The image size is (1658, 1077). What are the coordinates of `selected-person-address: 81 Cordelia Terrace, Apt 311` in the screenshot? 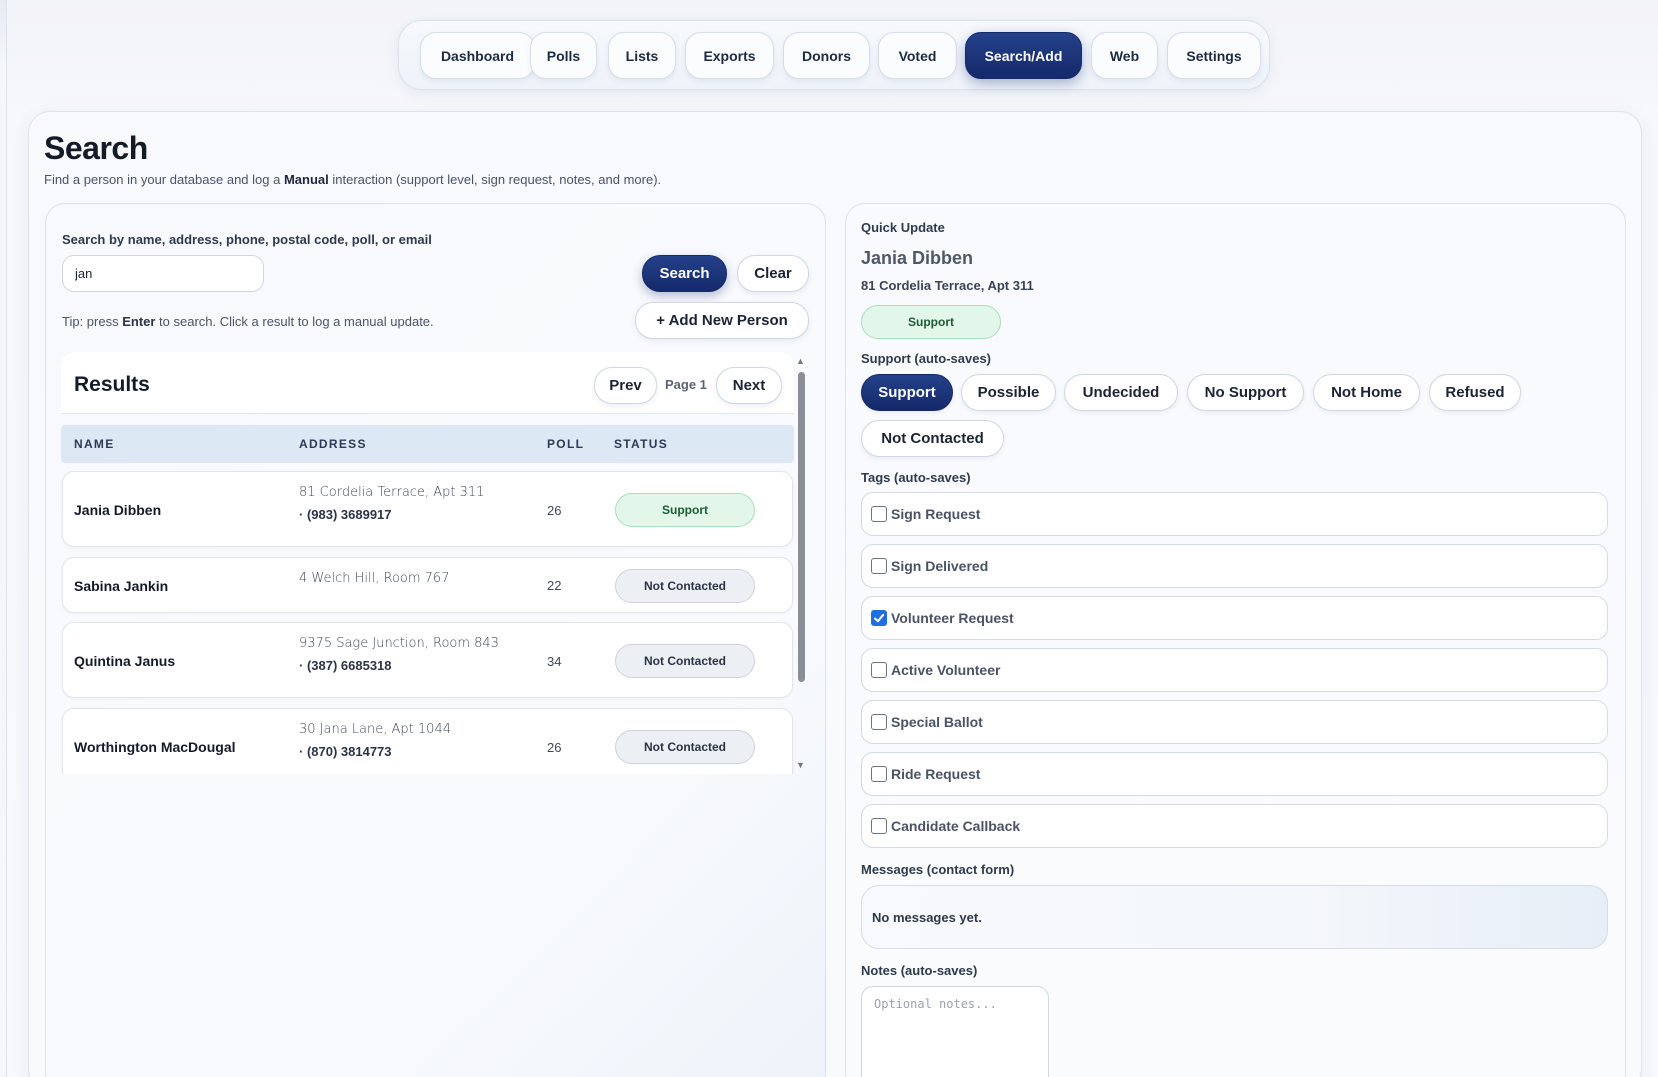 It's located at (947, 285).